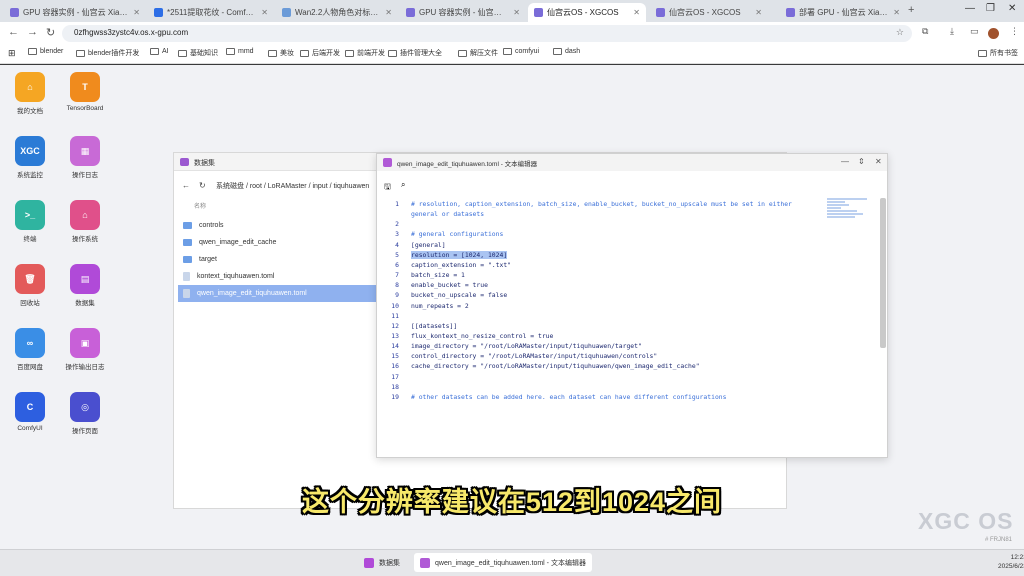 This screenshot has height=576, width=1024. What do you see at coordinates (200, 205) in the screenshot?
I see `name-column-header: 名称` at bounding box center [200, 205].